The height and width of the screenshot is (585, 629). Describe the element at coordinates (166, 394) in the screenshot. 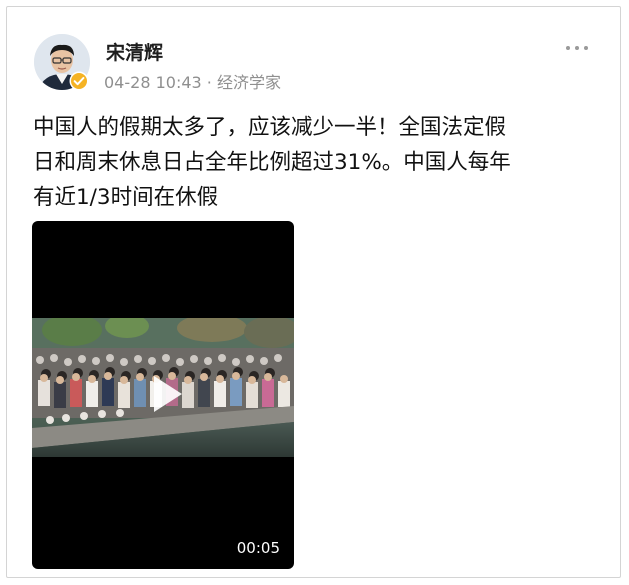

I see `play-icon` at that location.